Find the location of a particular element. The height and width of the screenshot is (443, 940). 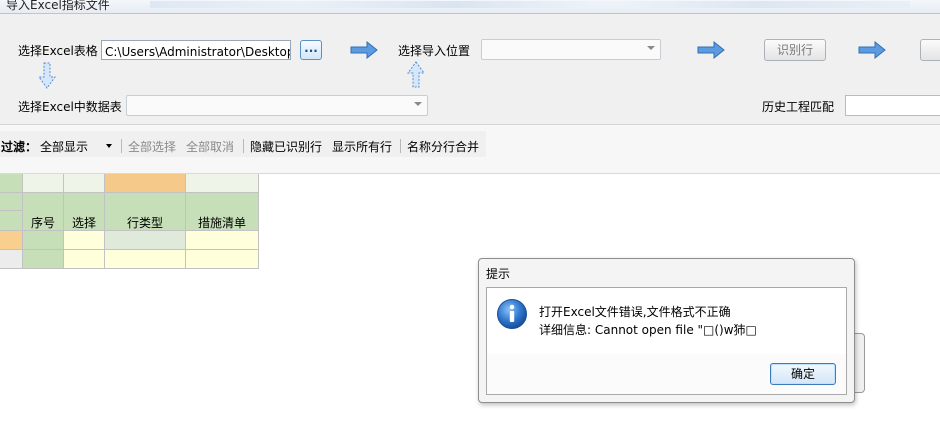

hide-identified-rows-button: 隐藏已识别行 is located at coordinates (286, 146).